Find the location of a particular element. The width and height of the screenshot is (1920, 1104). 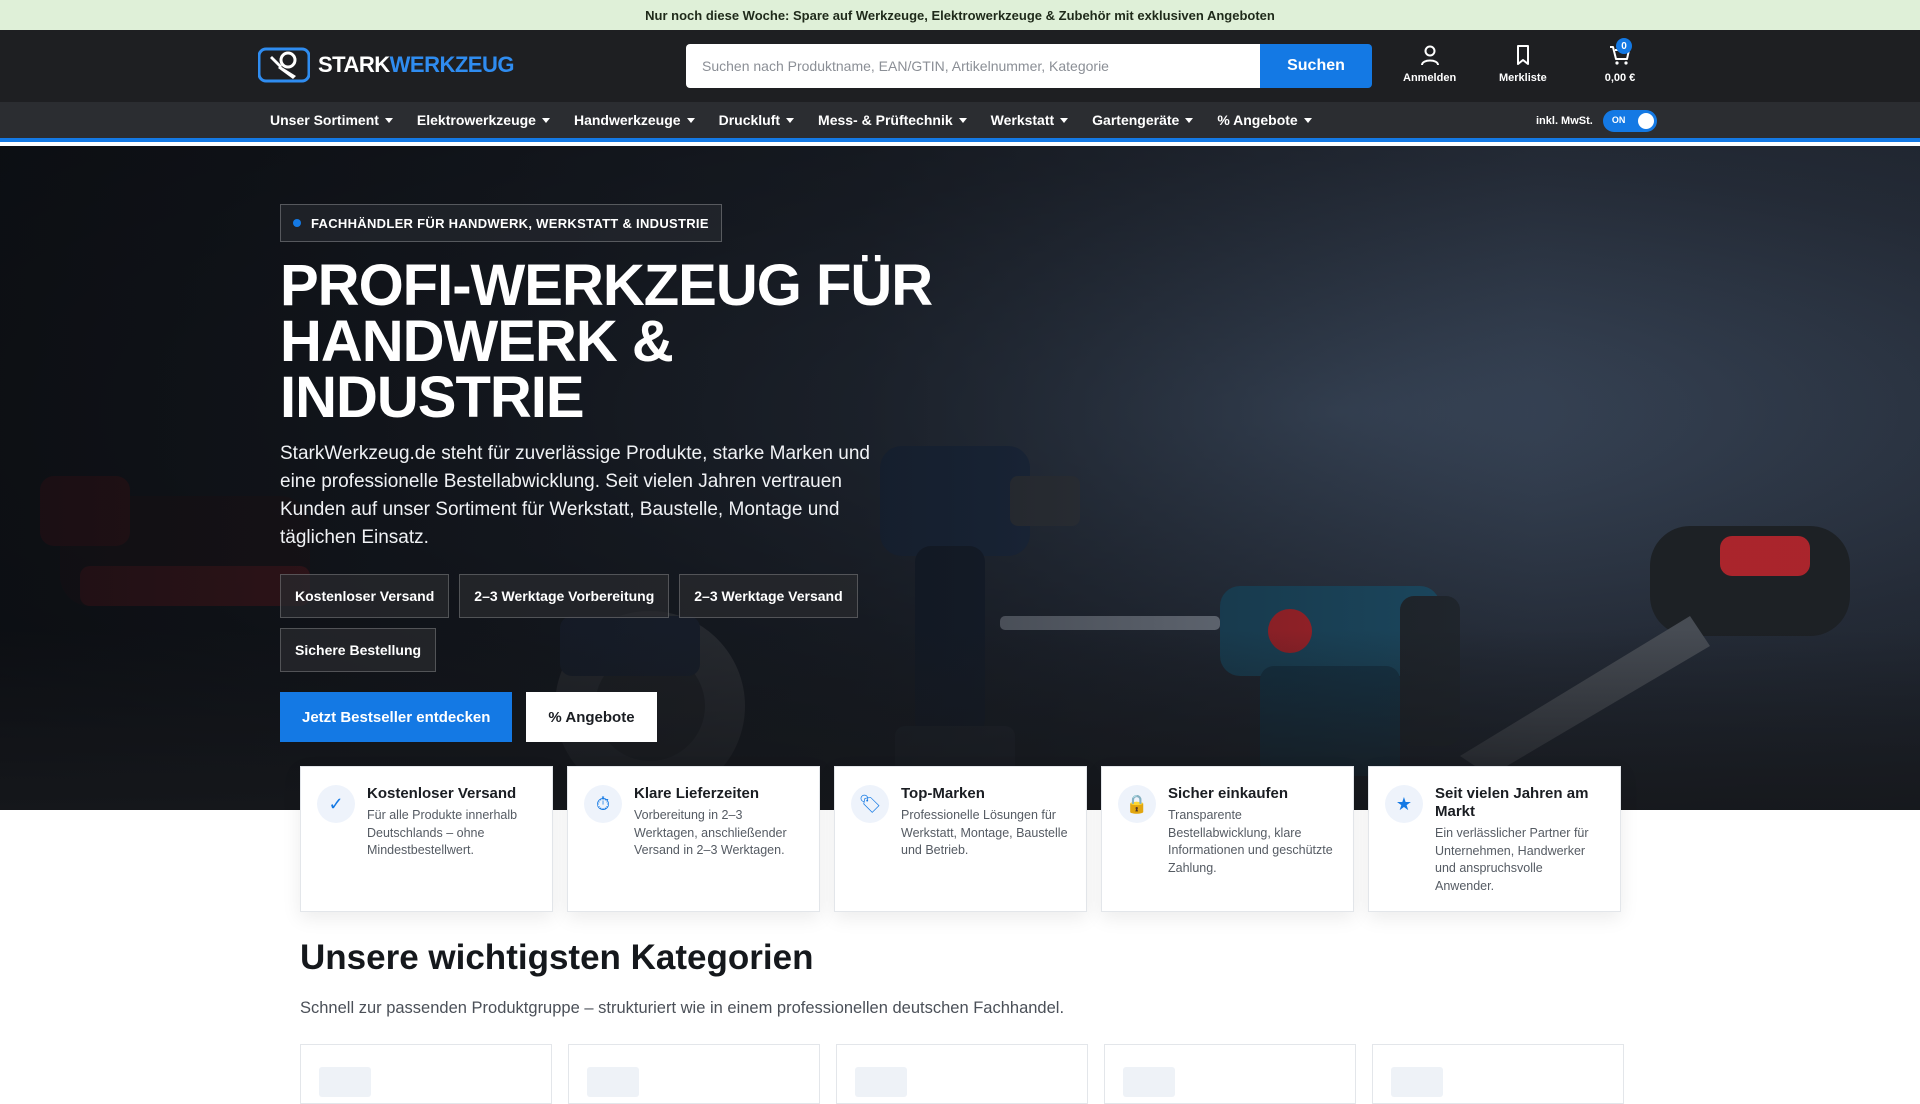

badge-preparation-time: 2–3 Werktage Vorbereitung is located at coordinates (564, 596).